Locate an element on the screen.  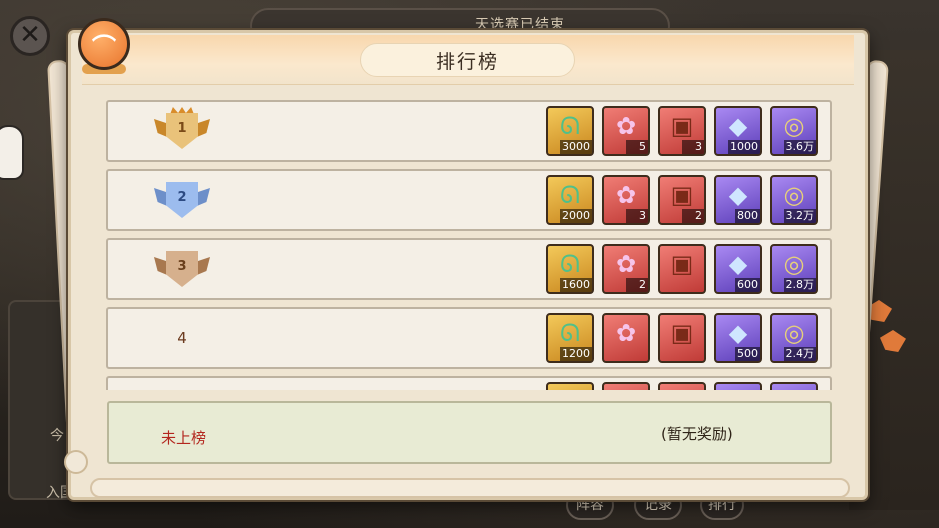
rank-2-badge-icon: 2 is located at coordinates (182, 201).